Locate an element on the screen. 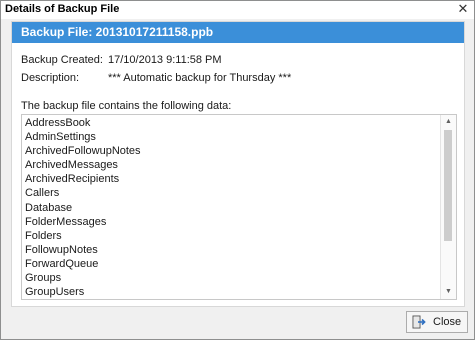 This screenshot has width=475, height=340. list-item: FolderMessages is located at coordinates (231, 222).